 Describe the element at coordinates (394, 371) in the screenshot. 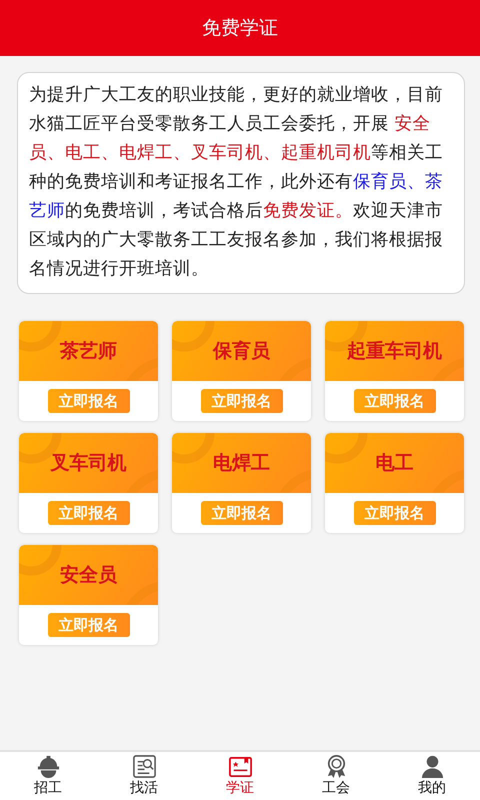

I see `course-card: 起重车司机 立即报名` at that location.